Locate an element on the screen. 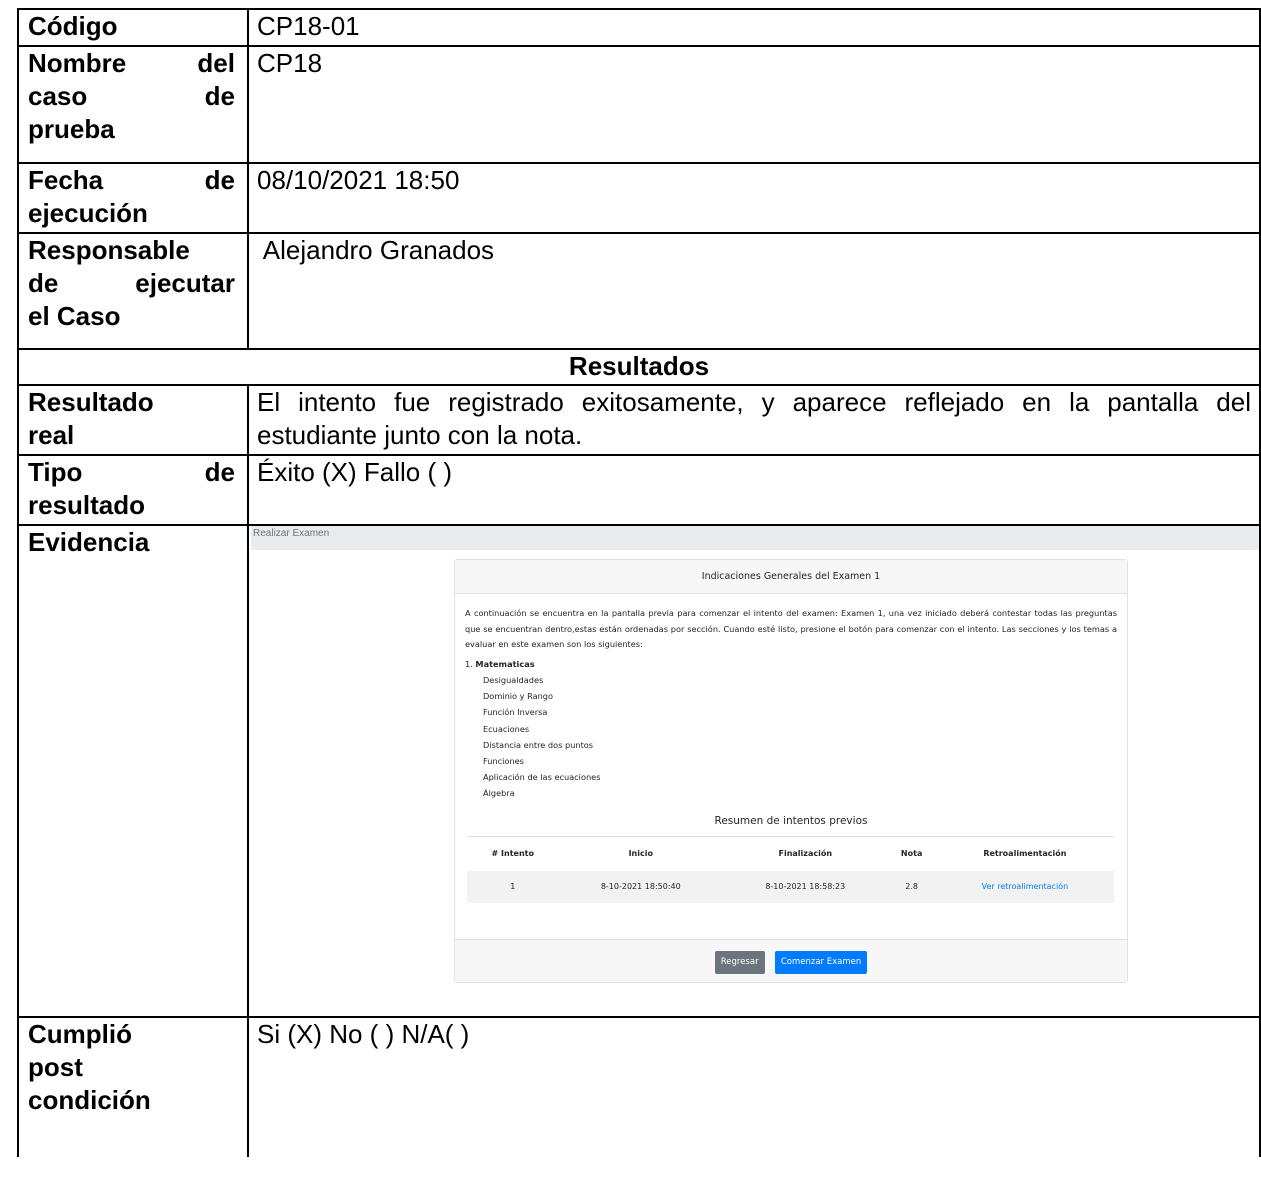 This screenshot has width=1261, height=1179. attempt-start: 8-10-2021 18:50:40 is located at coordinates (641, 886).